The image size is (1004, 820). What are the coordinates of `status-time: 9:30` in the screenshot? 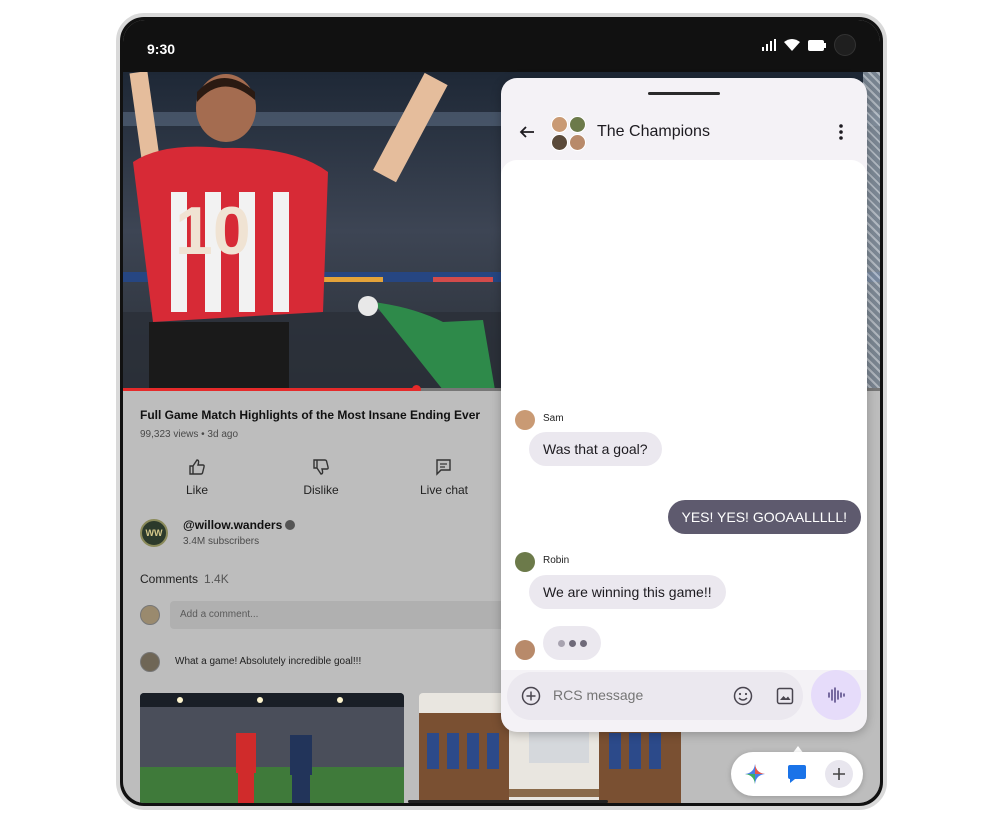 It's located at (161, 49).